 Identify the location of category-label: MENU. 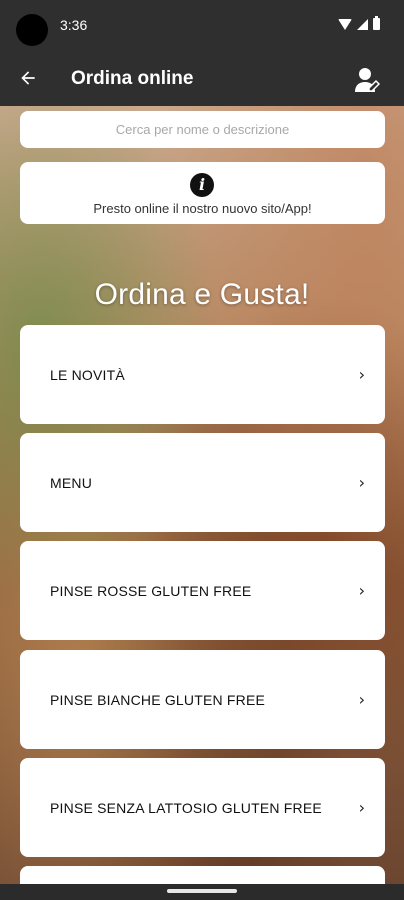
(71, 482).